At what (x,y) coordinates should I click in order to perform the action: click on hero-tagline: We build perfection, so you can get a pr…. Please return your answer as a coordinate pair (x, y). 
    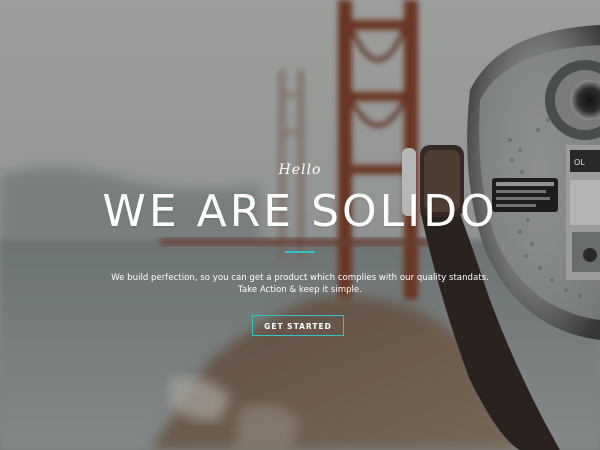
    Looking at the image, I should click on (300, 284).